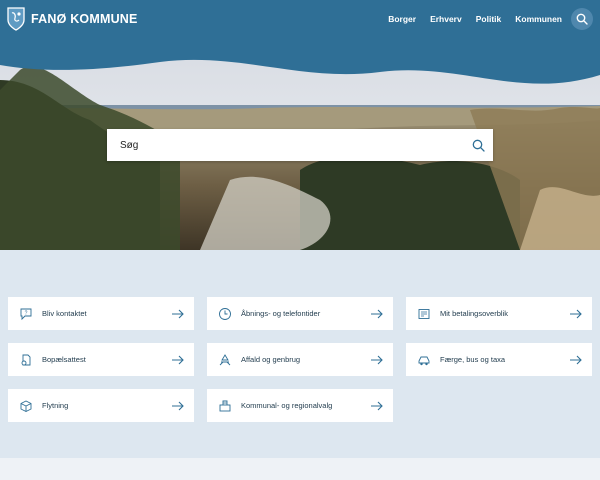  Describe the element at coordinates (101, 359) in the screenshot. I see `card-bopaelsattest: Bopælsattest` at that location.